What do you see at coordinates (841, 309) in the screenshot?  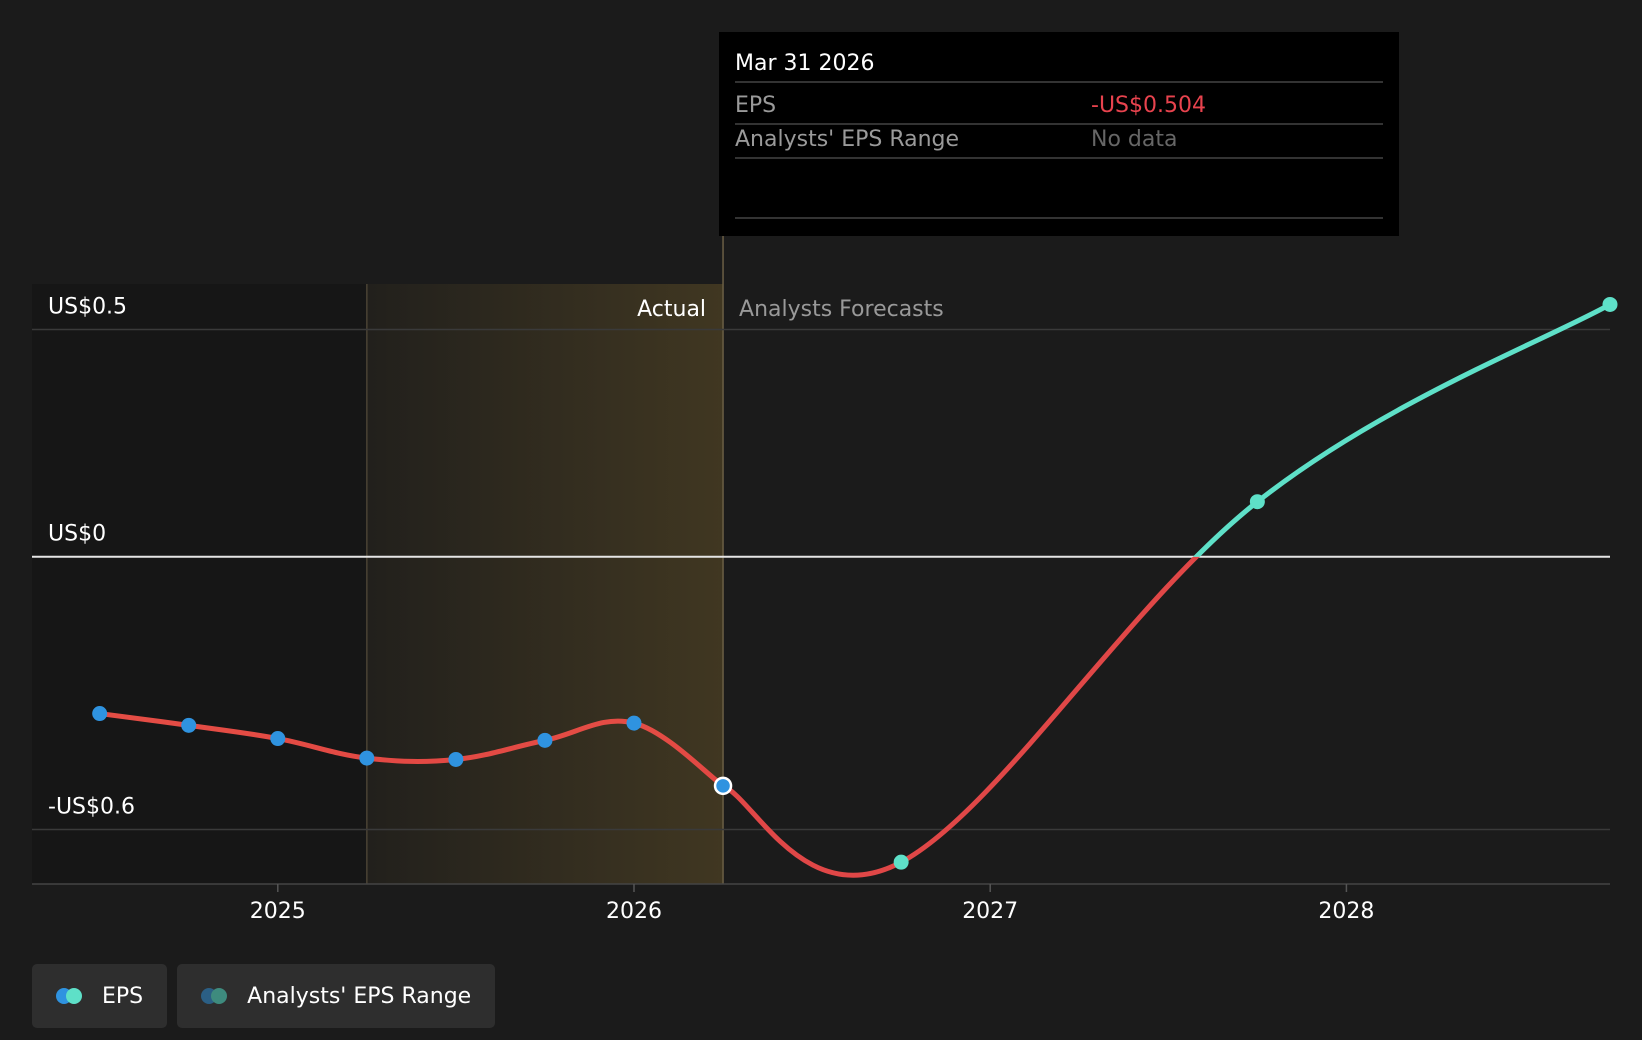 I see `forecast-label: Analysts Forecasts` at bounding box center [841, 309].